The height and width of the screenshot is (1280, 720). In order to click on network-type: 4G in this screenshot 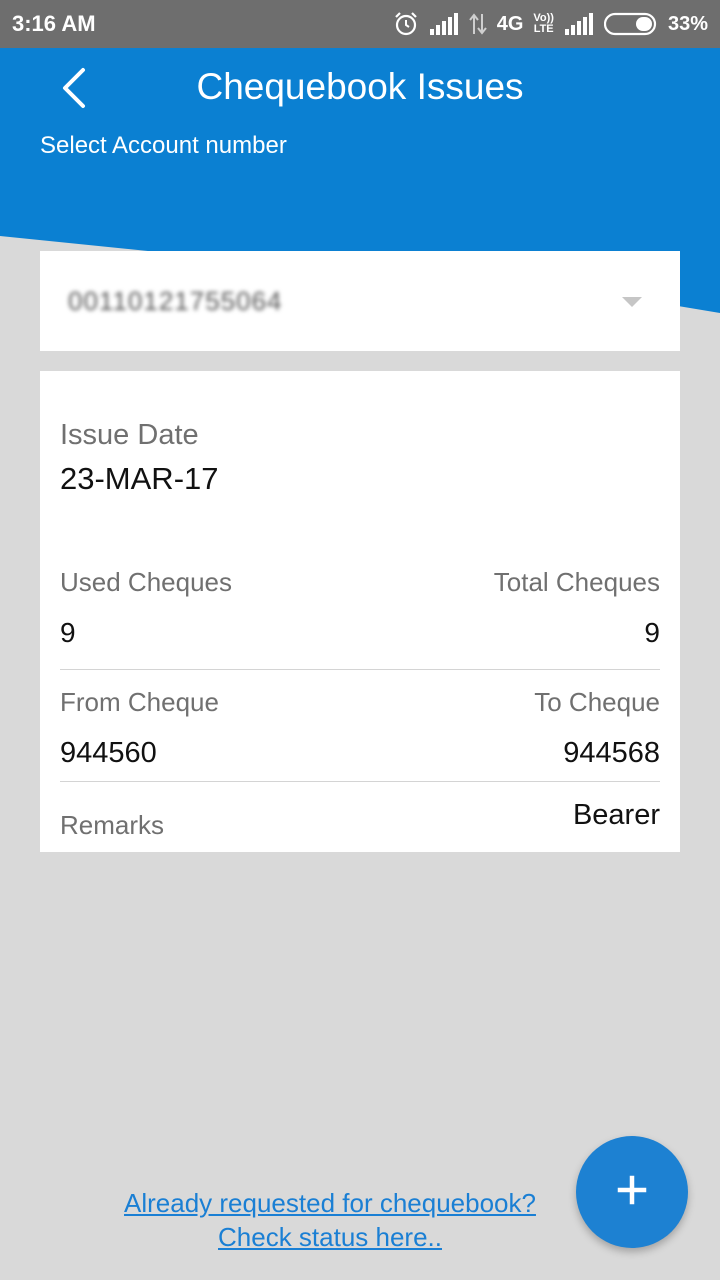, I will do `click(510, 23)`.